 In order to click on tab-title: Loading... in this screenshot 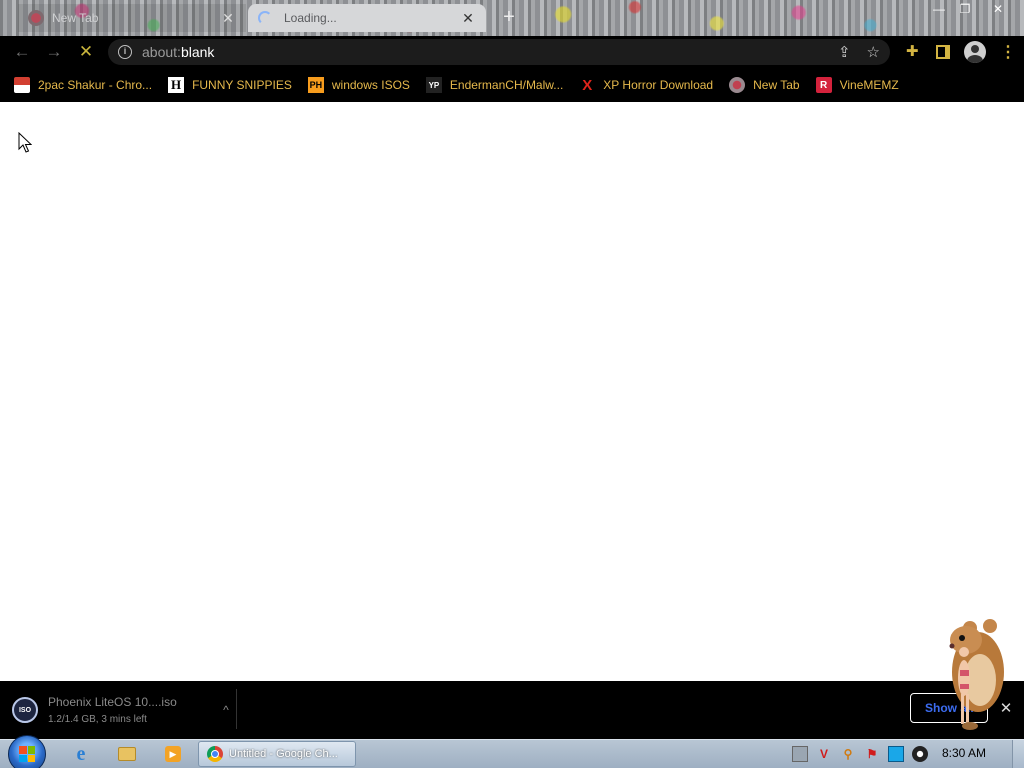, I will do `click(310, 18)`.